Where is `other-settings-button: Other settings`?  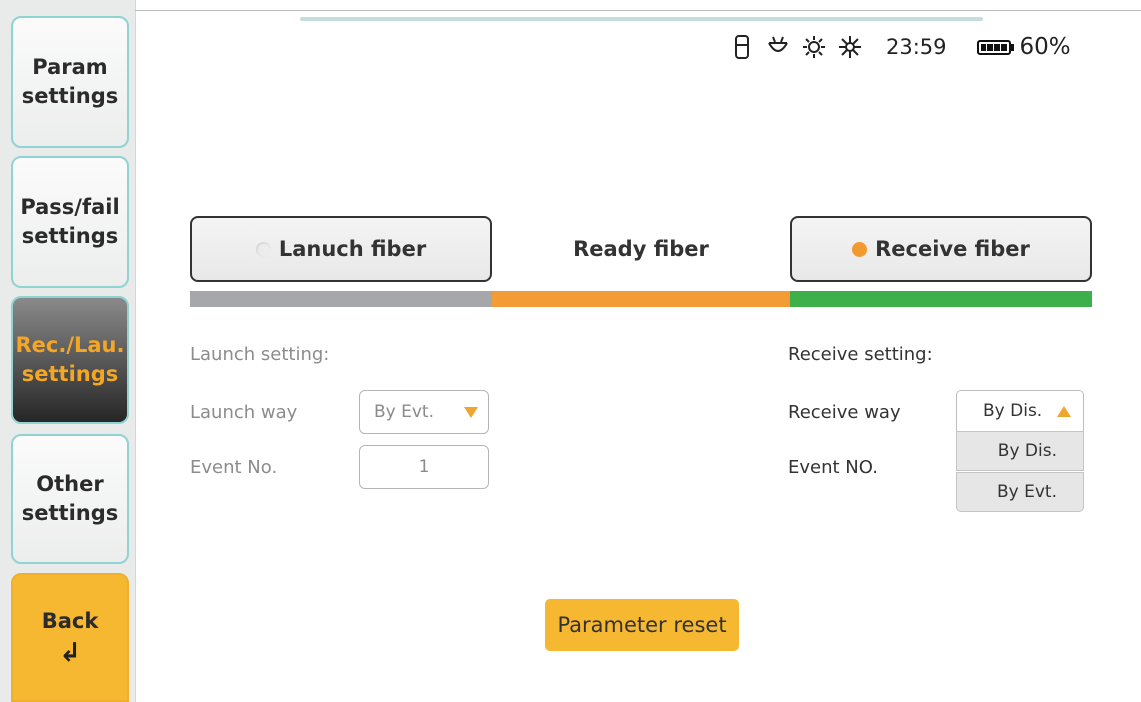
other-settings-button: Other settings is located at coordinates (70, 499).